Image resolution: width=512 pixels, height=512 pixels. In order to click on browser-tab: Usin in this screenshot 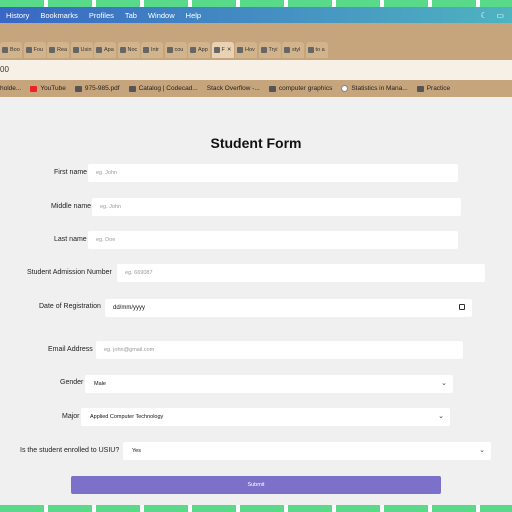, I will do `click(81, 50)`.